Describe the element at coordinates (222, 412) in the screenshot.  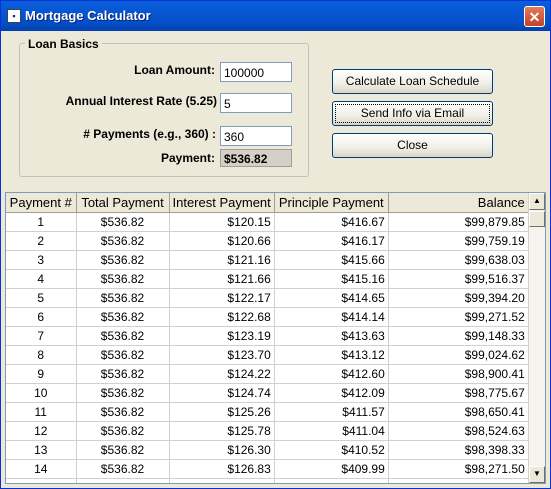
I see `table-cell: $125.26` at that location.